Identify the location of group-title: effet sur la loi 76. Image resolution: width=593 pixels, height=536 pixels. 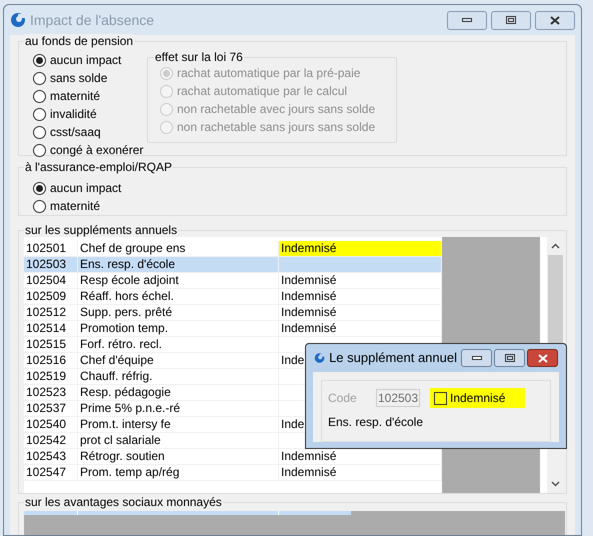
(199, 57).